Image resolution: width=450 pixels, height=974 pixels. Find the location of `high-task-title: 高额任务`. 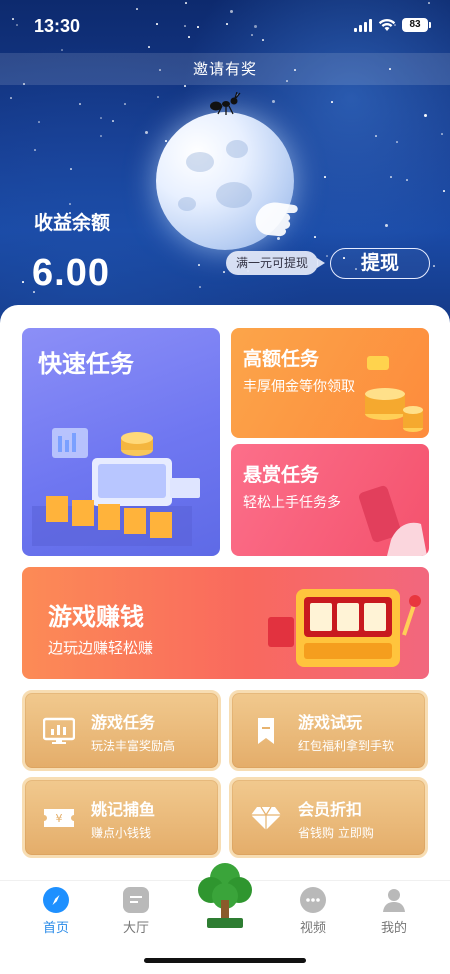

high-task-title: 高额任务 is located at coordinates (281, 359).